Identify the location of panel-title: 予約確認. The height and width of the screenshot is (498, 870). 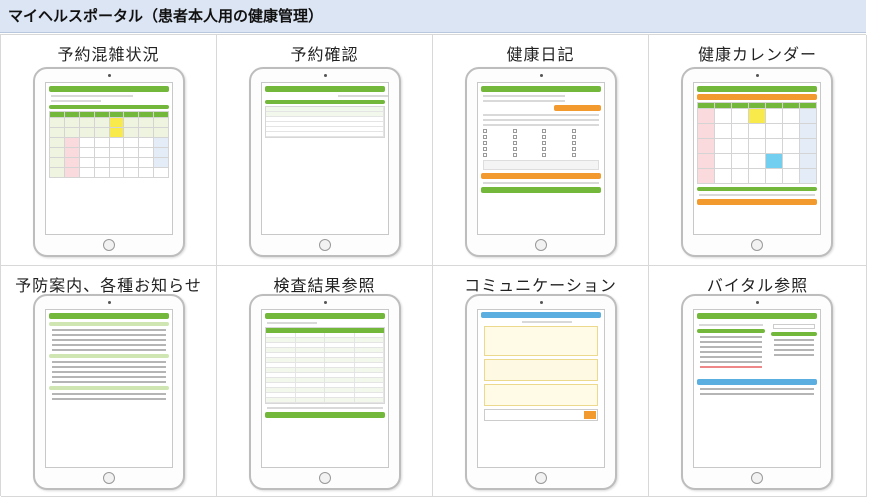
(324, 54).